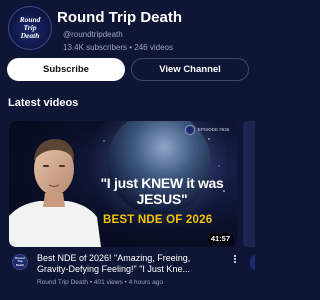 This screenshot has width=320, height=300. I want to click on video-channel-avatar: Round Trip Death, so click(20, 262).